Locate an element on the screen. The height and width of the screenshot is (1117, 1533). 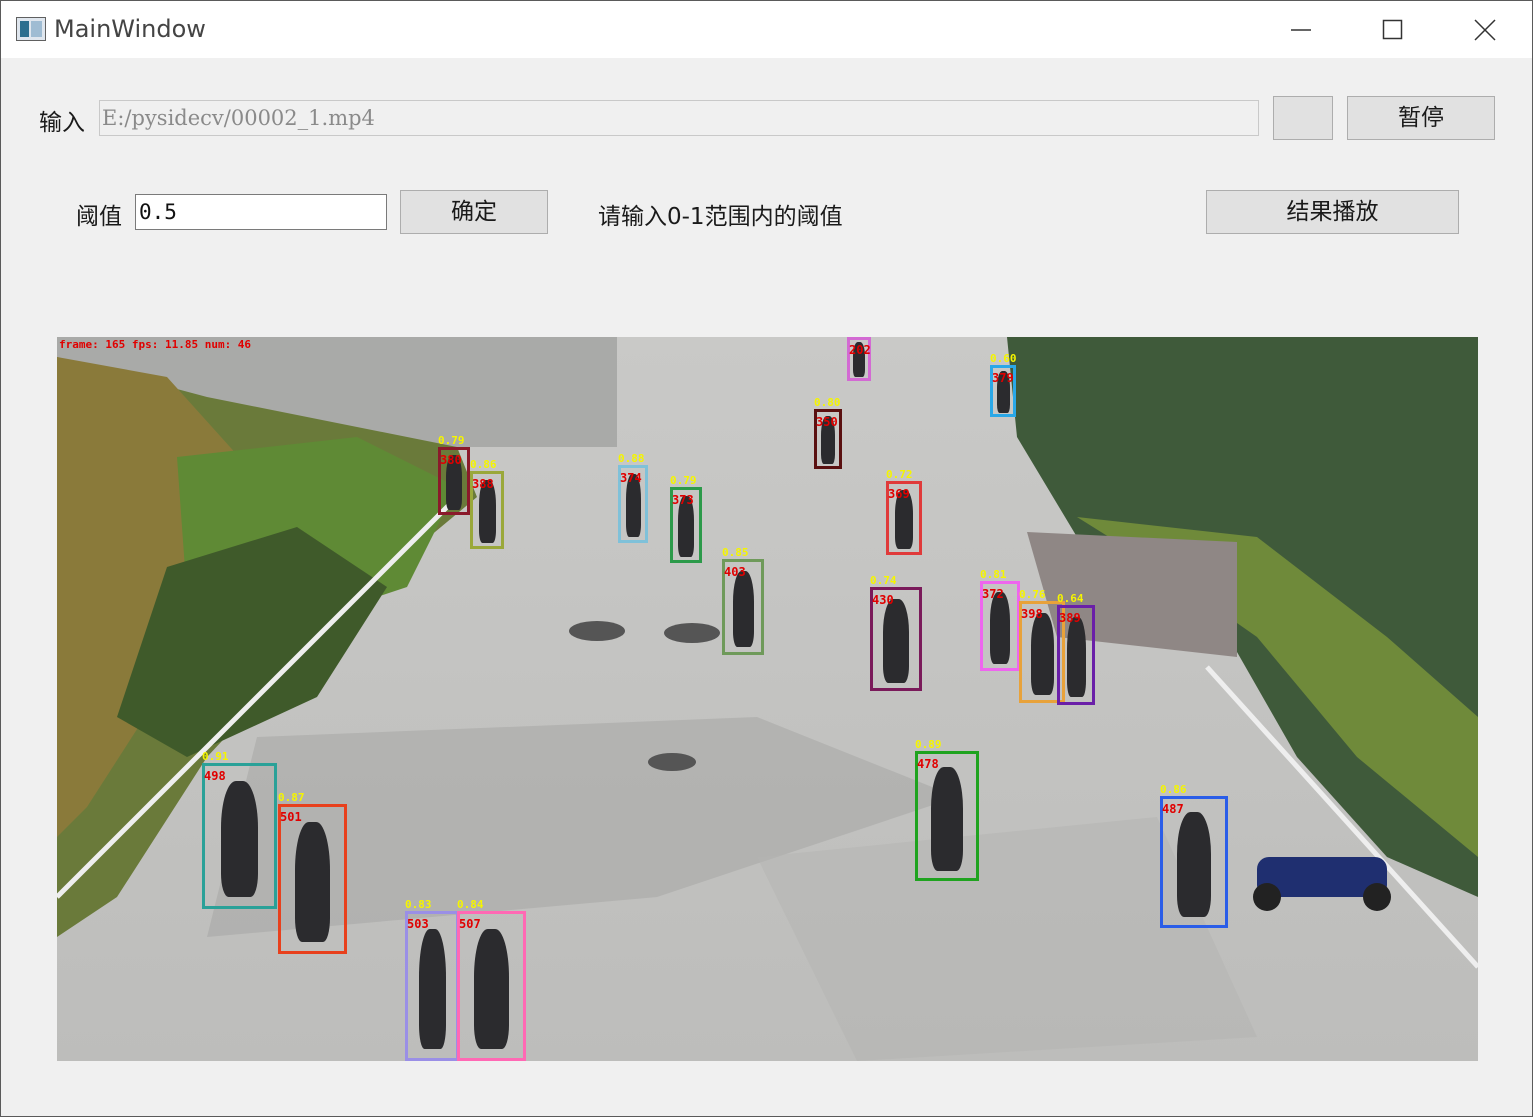
detection-track-id: 388 is located at coordinates (483, 484).